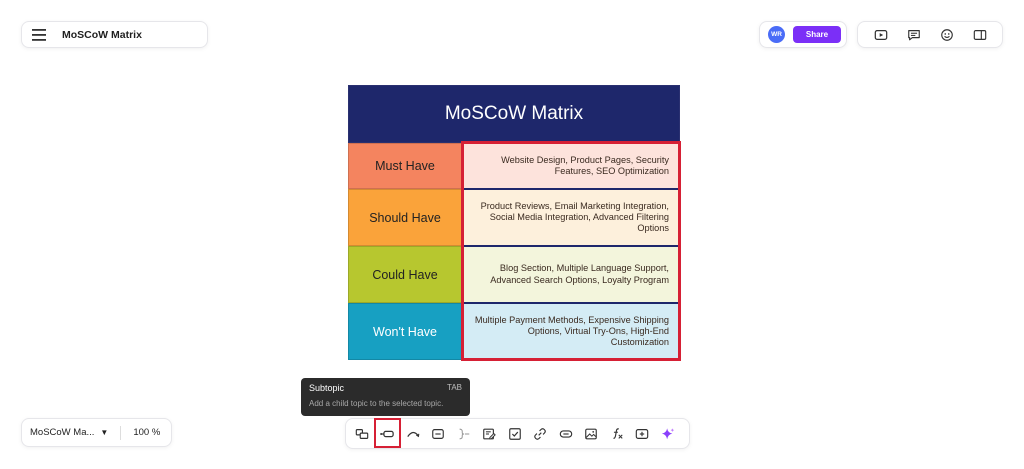 The image size is (1024, 469). What do you see at coordinates (405, 274) in the screenshot?
I see `row-label: Could Have` at bounding box center [405, 274].